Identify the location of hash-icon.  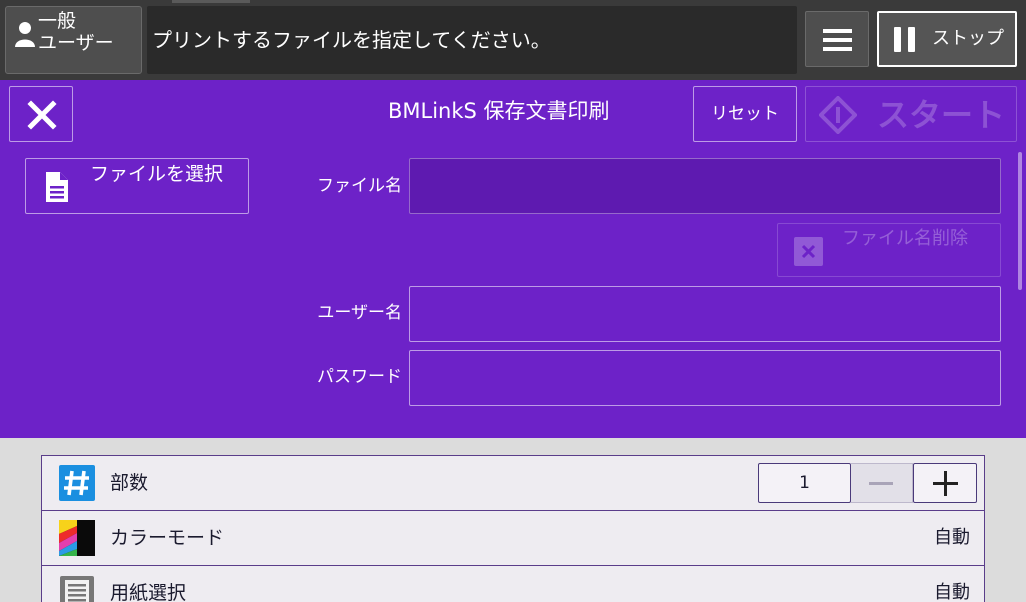
(77, 483).